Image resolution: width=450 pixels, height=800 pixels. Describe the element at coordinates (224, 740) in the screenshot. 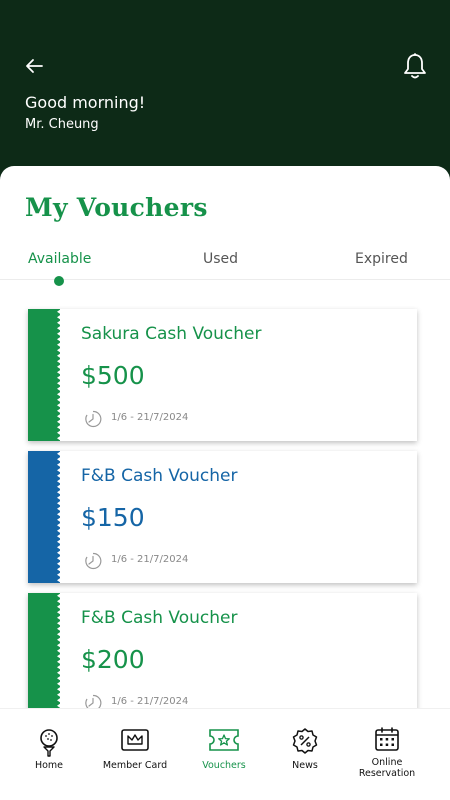

I see `star-ticket-icon` at that location.